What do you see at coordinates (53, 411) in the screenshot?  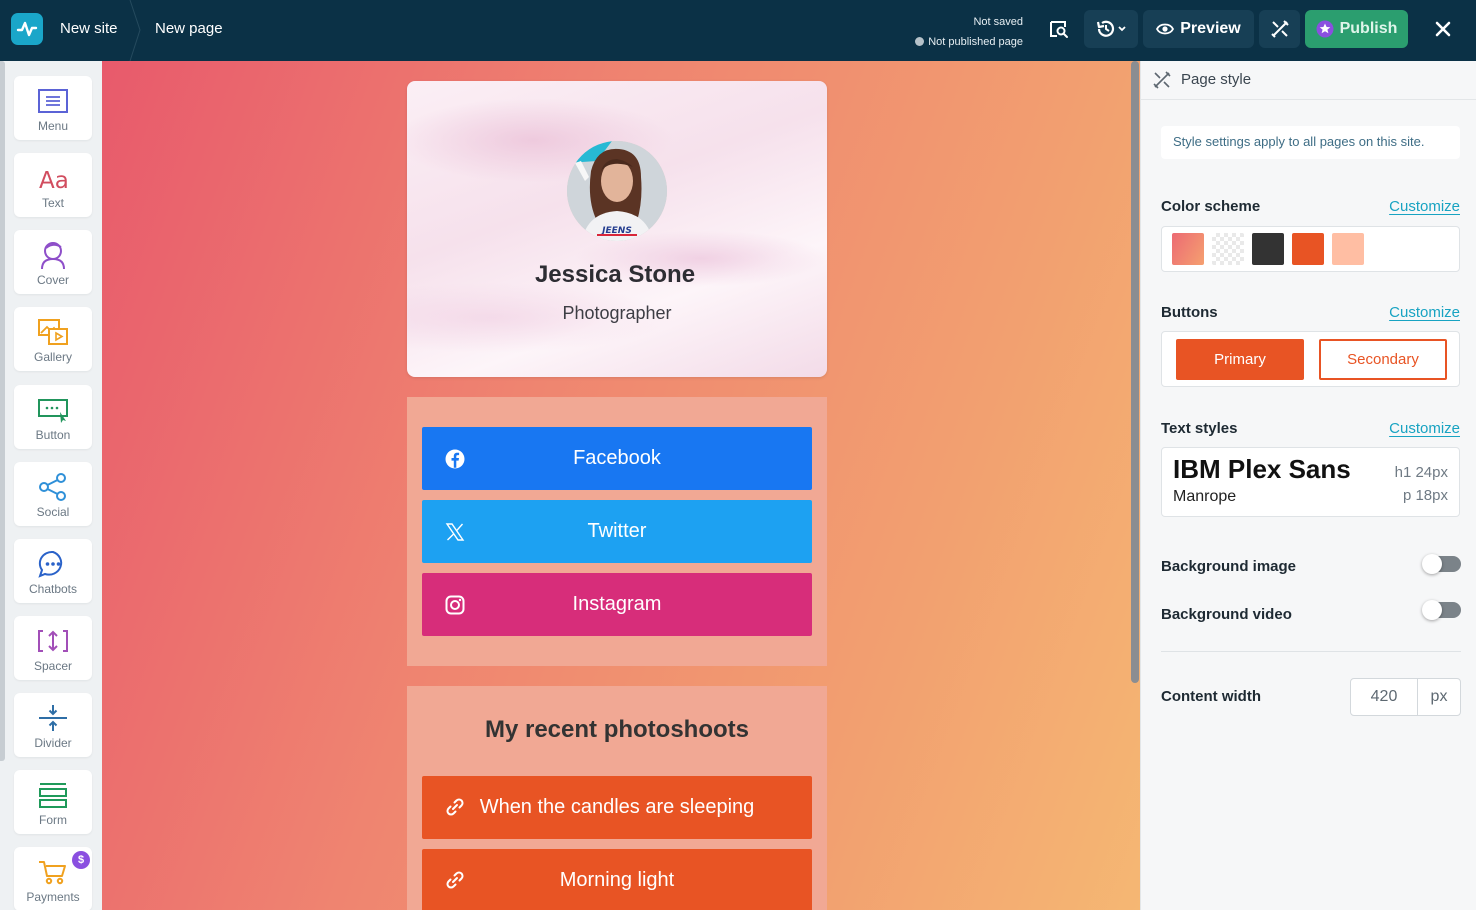 I see `button-icon` at bounding box center [53, 411].